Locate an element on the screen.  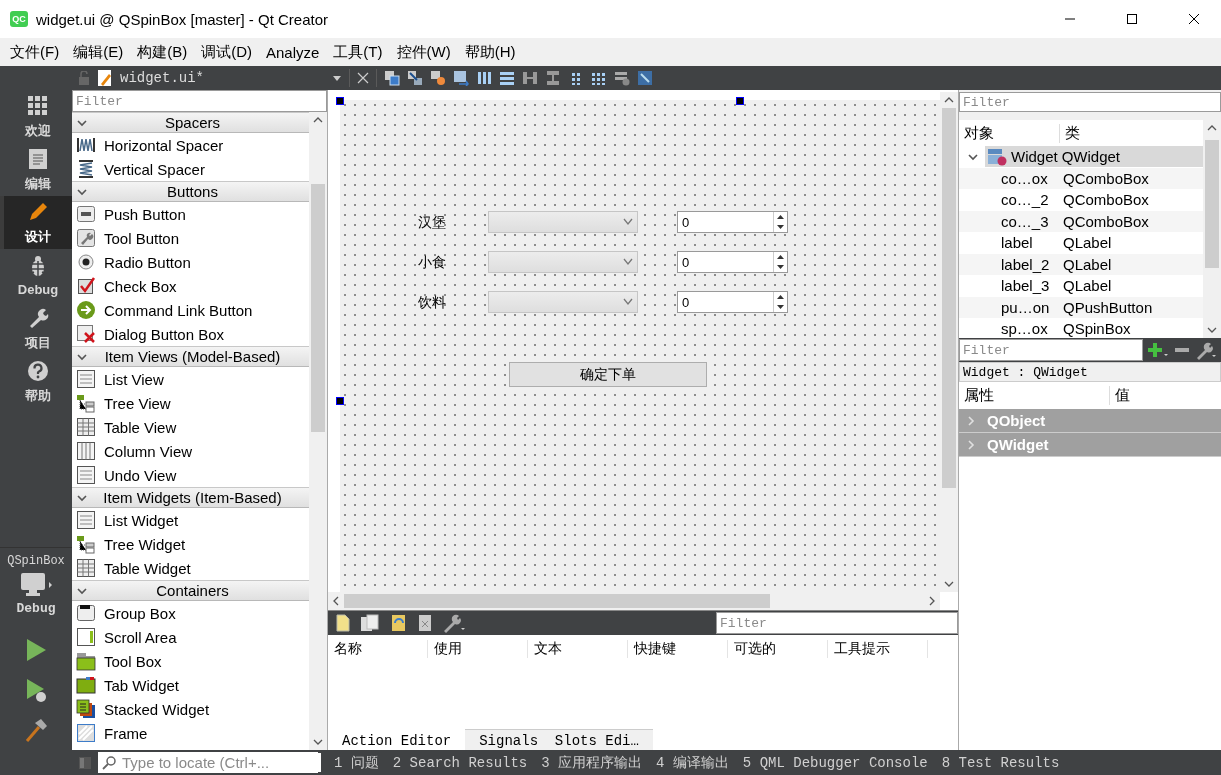
widget-item: Table Widget is located at coordinates (190, 568).